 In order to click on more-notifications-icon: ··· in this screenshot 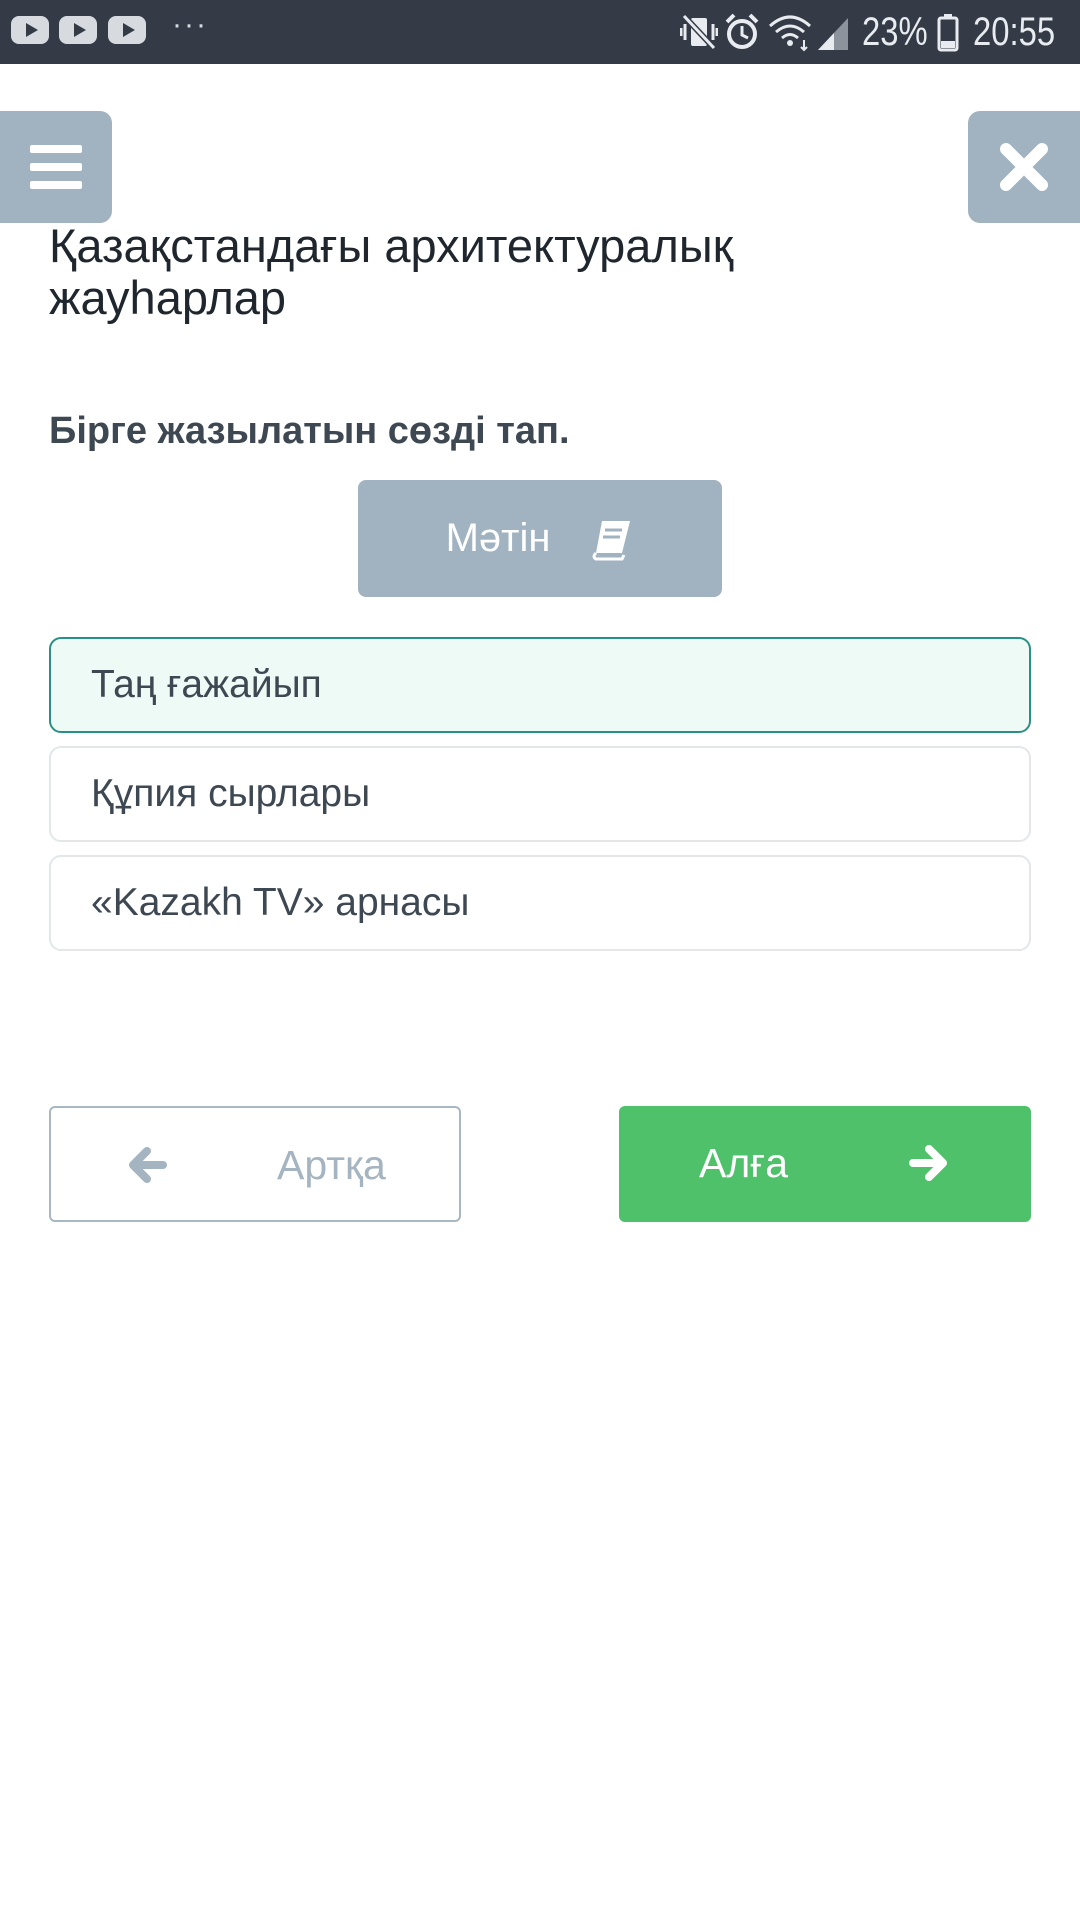, I will do `click(190, 24)`.